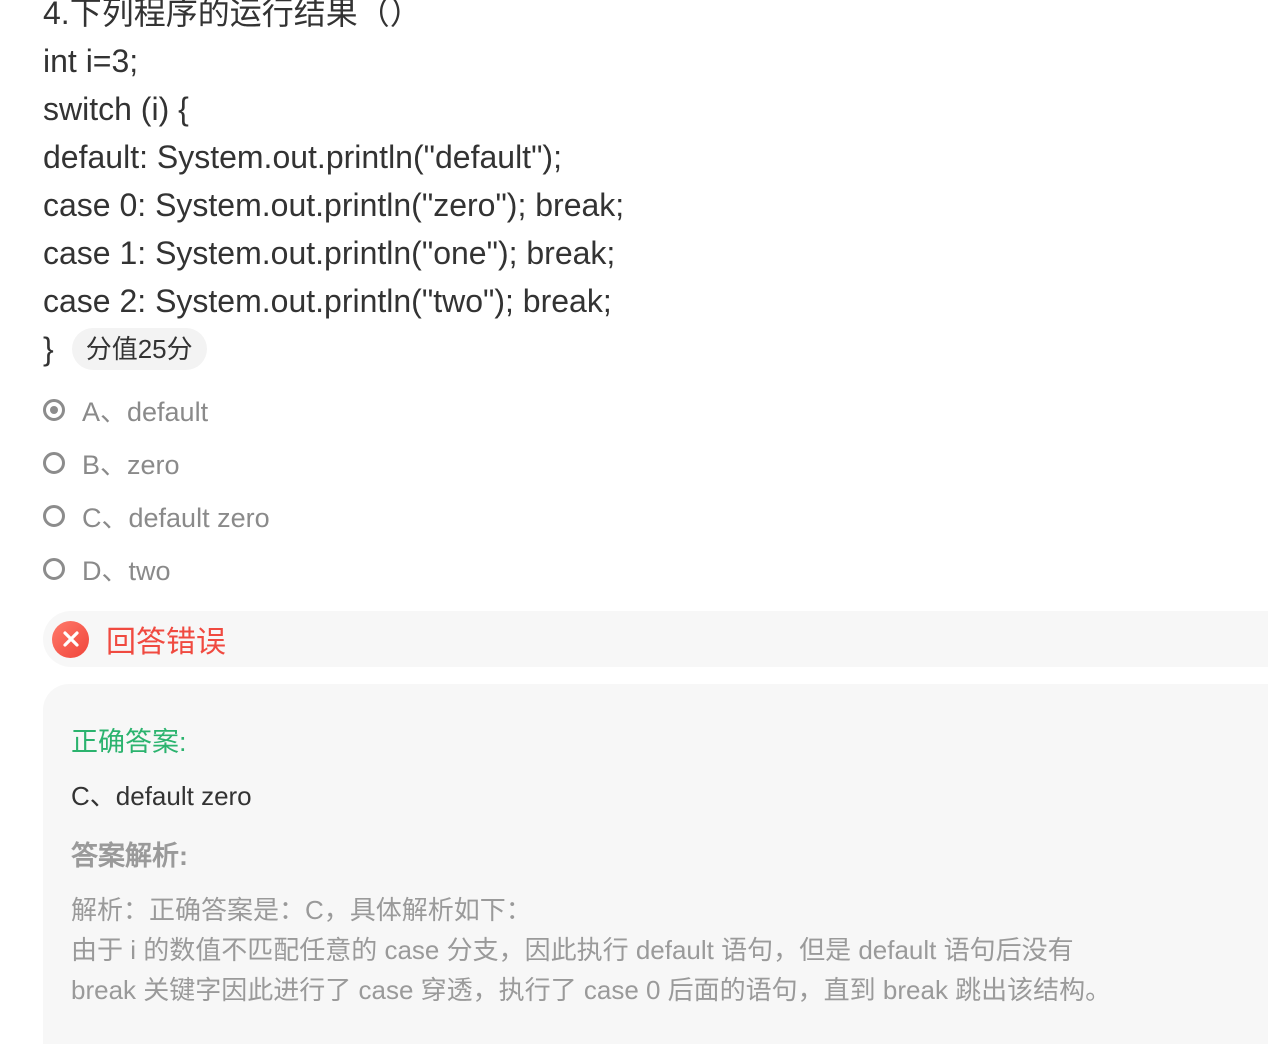 Image resolution: width=1268 pixels, height=1044 pixels. I want to click on code-line-3: default: System.out.println("default");, so click(302, 157).